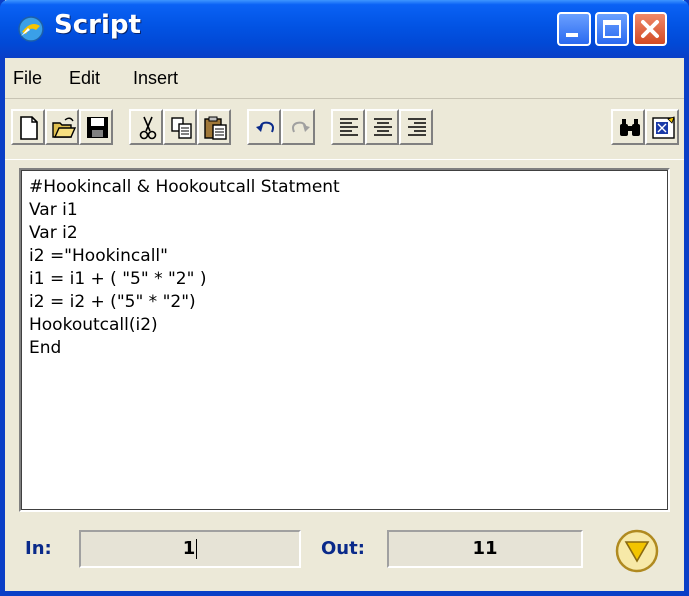 The width and height of the screenshot is (689, 596). I want to click on save-button, so click(96, 127).